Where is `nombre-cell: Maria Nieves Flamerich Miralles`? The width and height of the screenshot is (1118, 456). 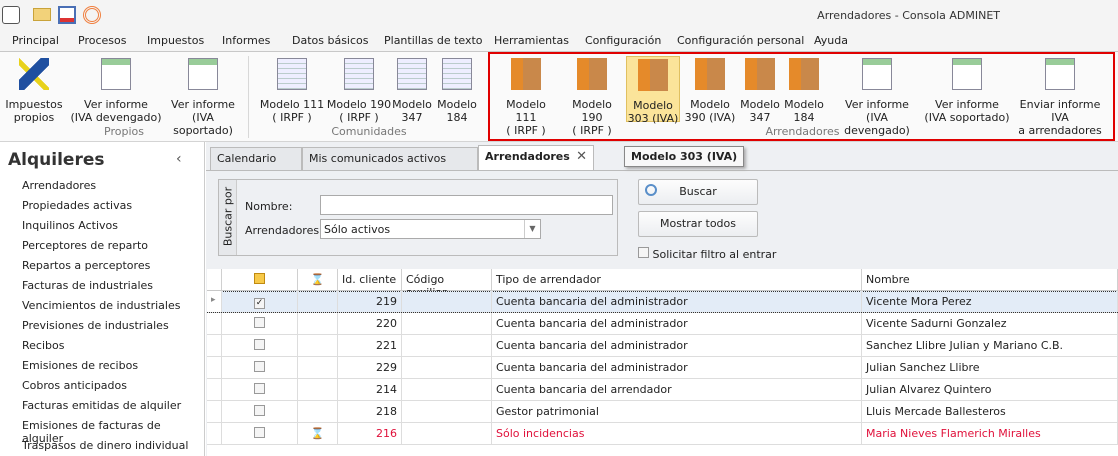 nombre-cell: Maria Nieves Flamerich Miralles is located at coordinates (990, 433).